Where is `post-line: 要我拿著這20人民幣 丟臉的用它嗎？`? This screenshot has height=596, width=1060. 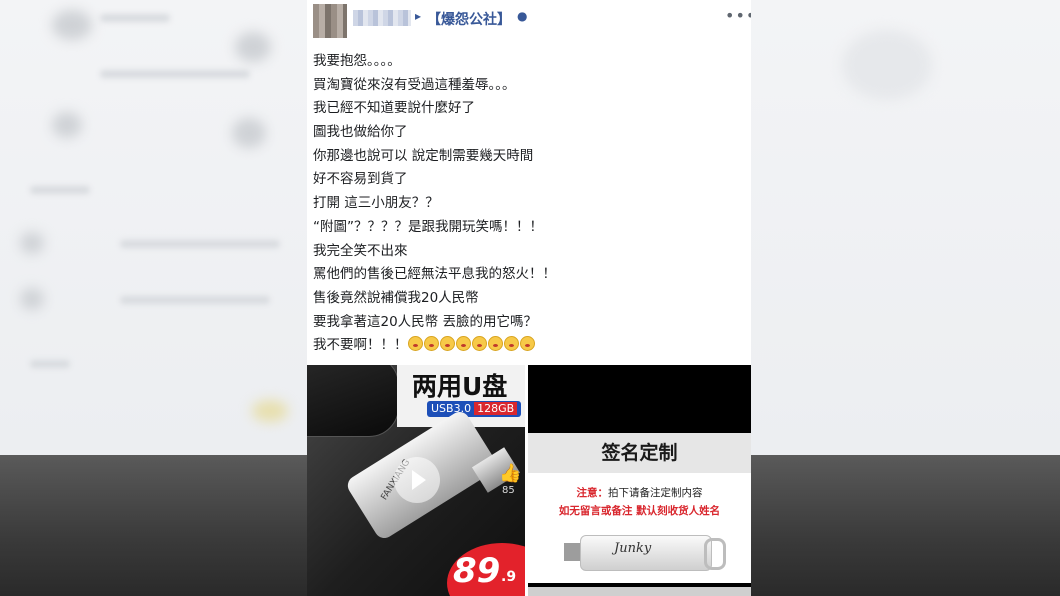 post-line: 要我拿著這20人民幣 丟臉的用它嗎？ is located at coordinates (425, 321).